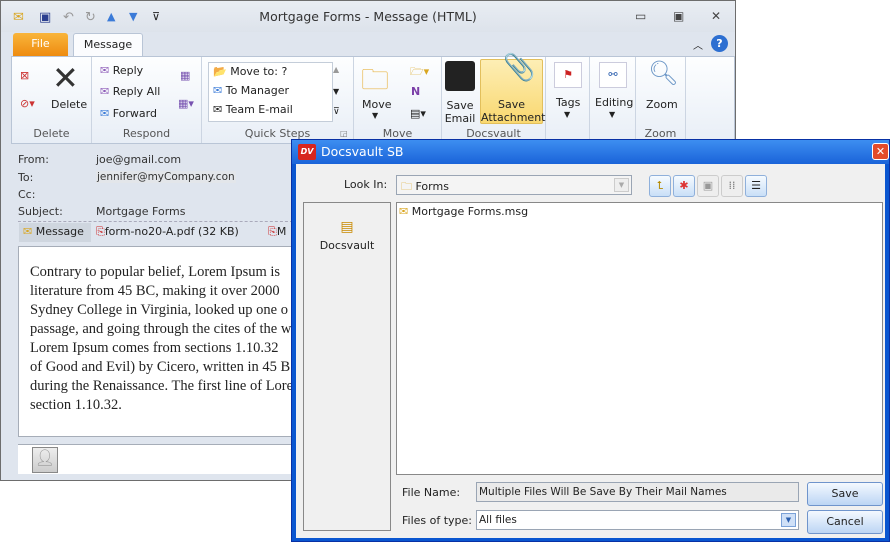 The width and height of the screenshot is (890, 542). What do you see at coordinates (432, 186) in the screenshot?
I see `look-in-value: Forms` at bounding box center [432, 186].